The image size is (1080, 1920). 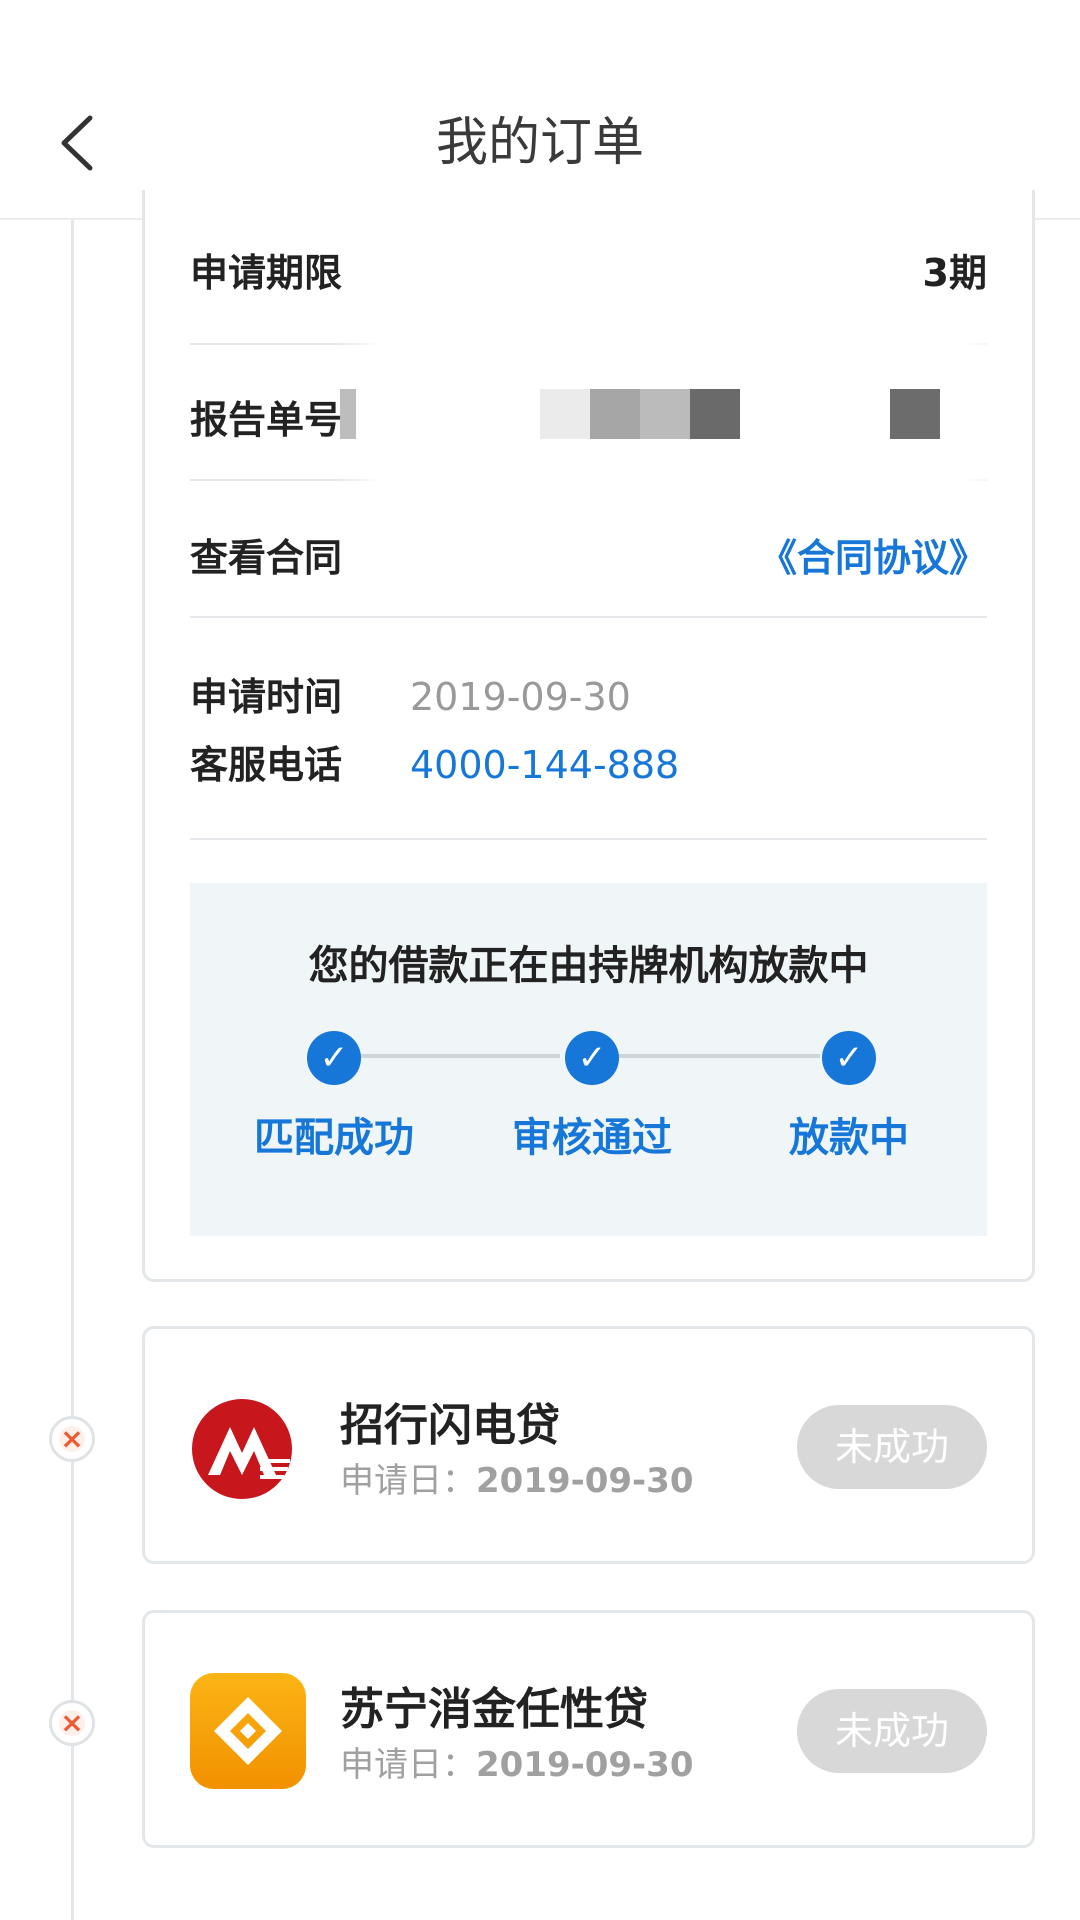 What do you see at coordinates (588, 728) in the screenshot?
I see `info-row: 申请时间 2019-09-30 客服电话 4000-144-888` at bounding box center [588, 728].